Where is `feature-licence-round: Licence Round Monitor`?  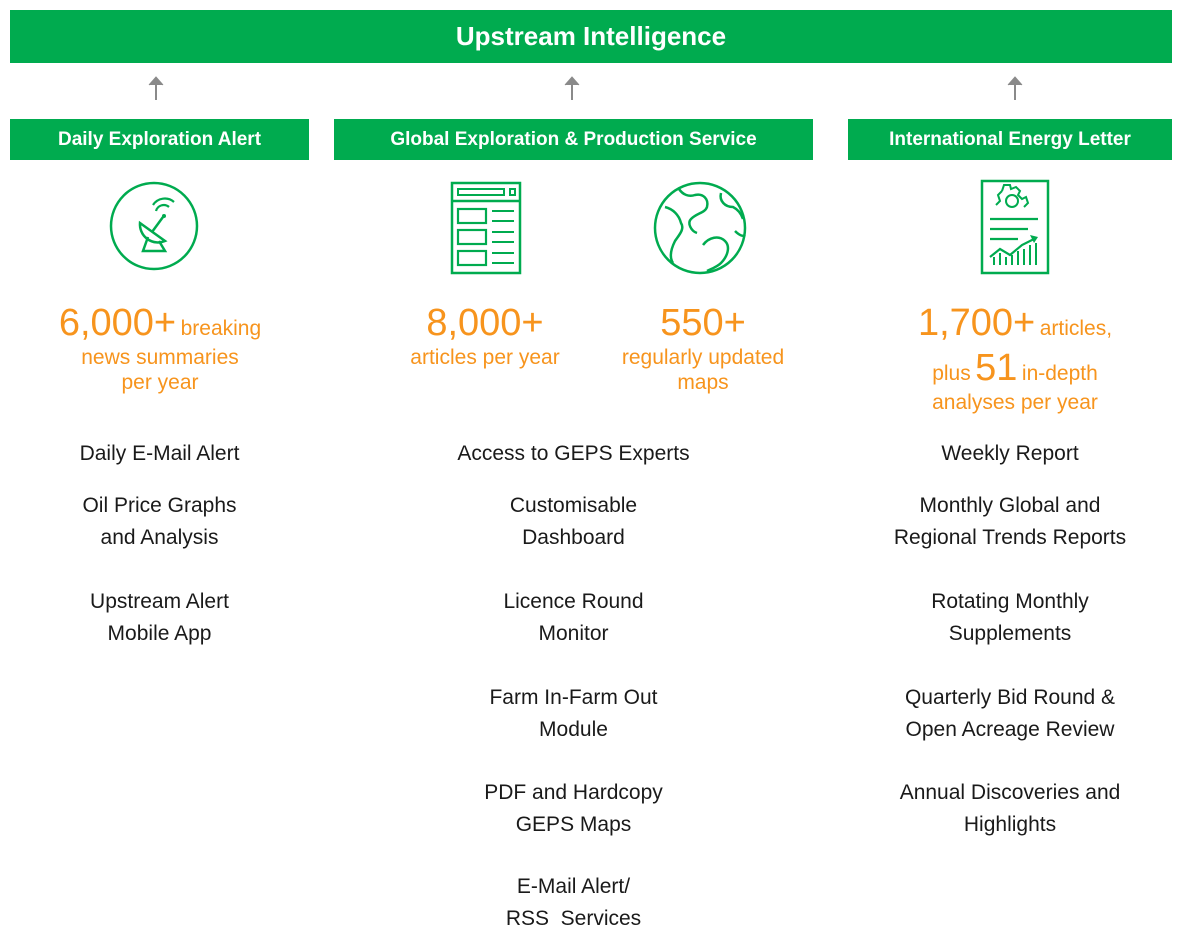
feature-licence-round: Licence Round Monitor is located at coordinates (573, 618).